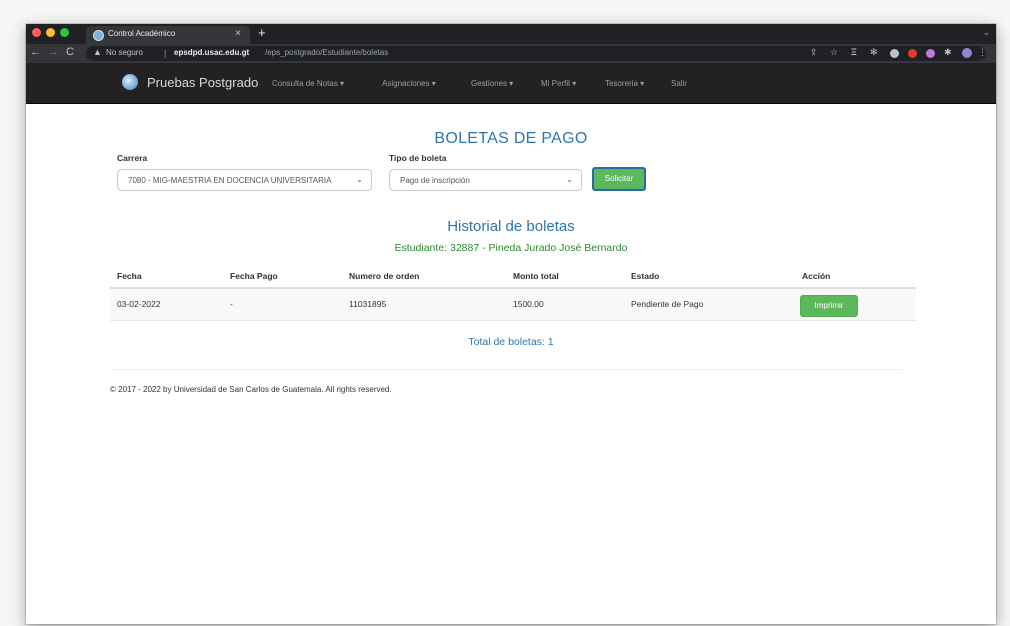 The width and height of the screenshot is (1010, 626). What do you see at coordinates (435, 180) in the screenshot?
I see `tipo-boleta-selected-value: Pago de inscripción` at bounding box center [435, 180].